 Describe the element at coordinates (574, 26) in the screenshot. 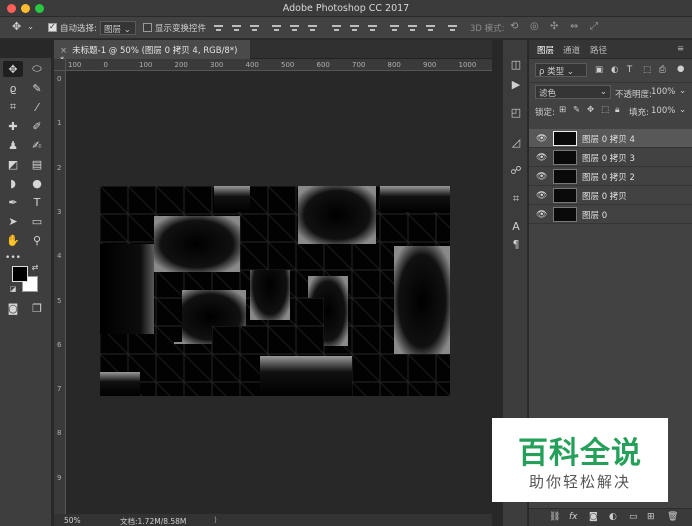

I see `3d-slide-icon: ⇔` at that location.